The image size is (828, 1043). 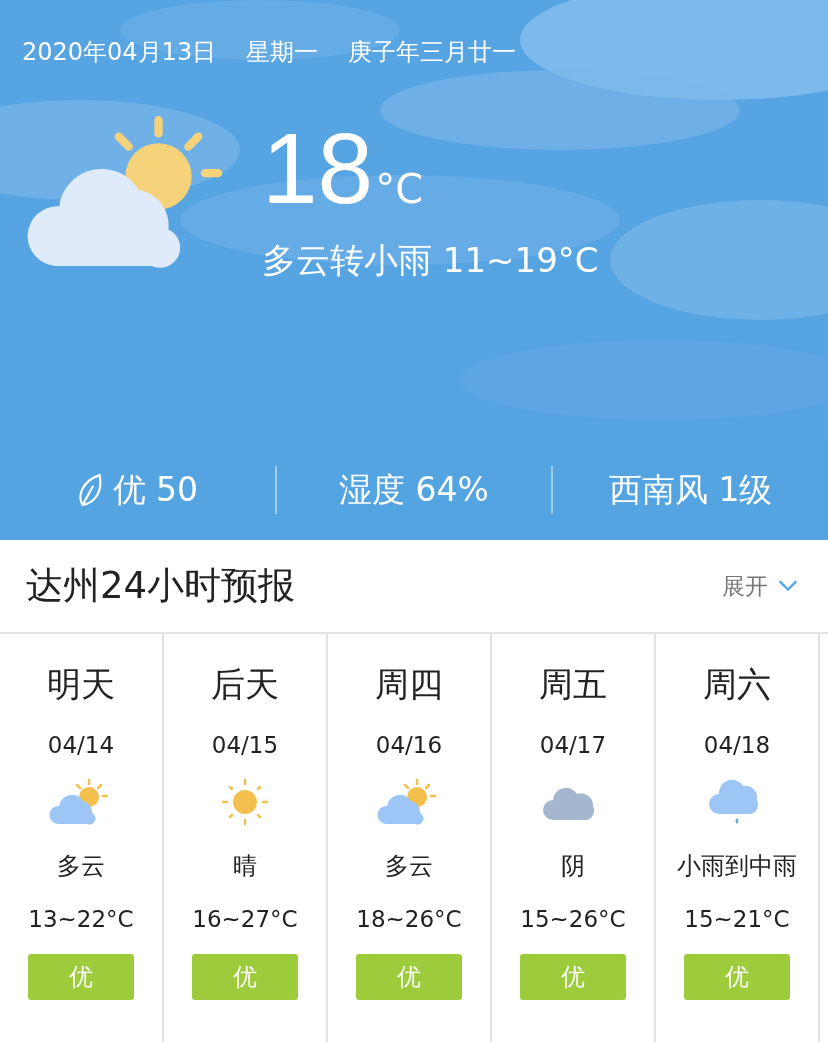 I want to click on leaf-icon, so click(x=89, y=490).